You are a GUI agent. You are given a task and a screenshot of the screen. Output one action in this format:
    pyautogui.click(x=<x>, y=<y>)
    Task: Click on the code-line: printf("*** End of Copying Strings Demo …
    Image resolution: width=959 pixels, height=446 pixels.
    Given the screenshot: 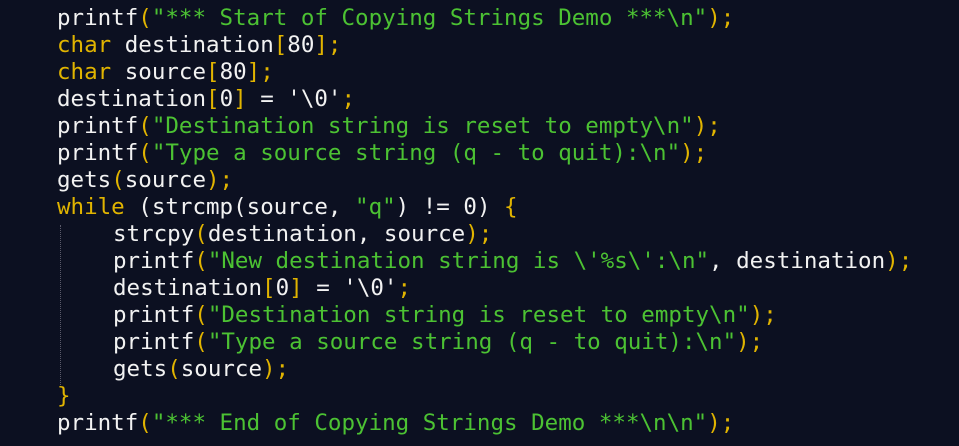 What is the action you would take?
    pyautogui.click(x=479, y=423)
    